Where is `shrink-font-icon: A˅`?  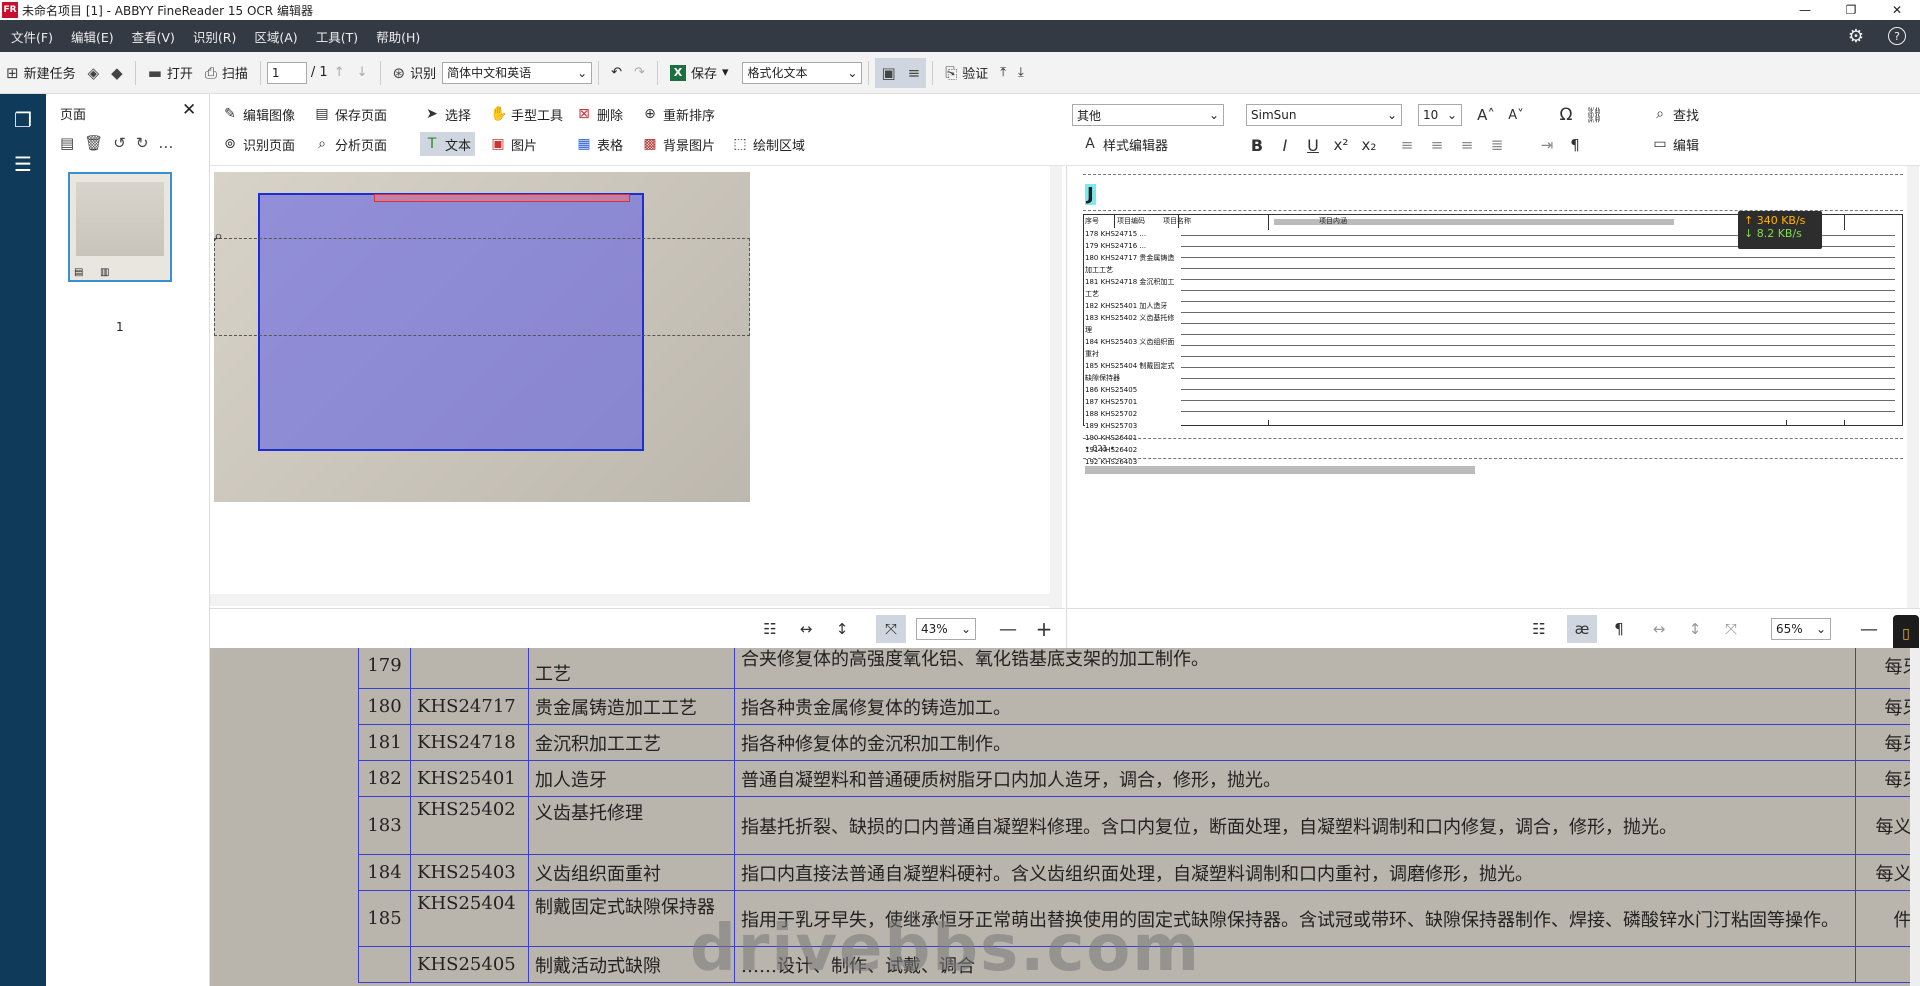
shrink-font-icon: A˅ is located at coordinates (1516, 115).